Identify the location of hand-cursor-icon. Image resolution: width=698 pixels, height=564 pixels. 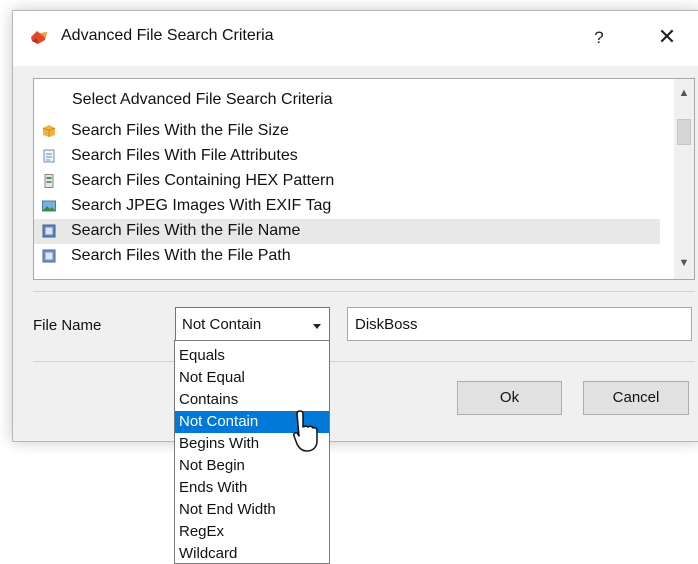
(305, 431).